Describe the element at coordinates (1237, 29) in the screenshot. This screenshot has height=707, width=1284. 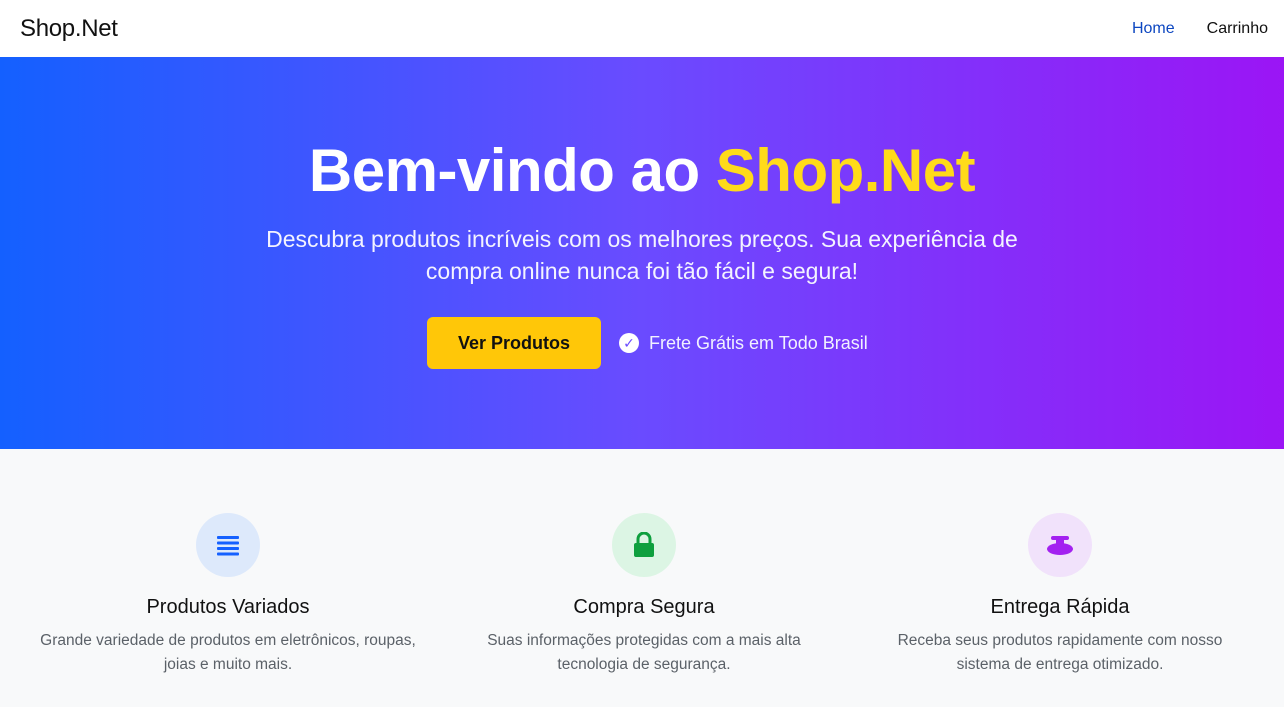
I see `nav-link-cart: Carrinho` at that location.